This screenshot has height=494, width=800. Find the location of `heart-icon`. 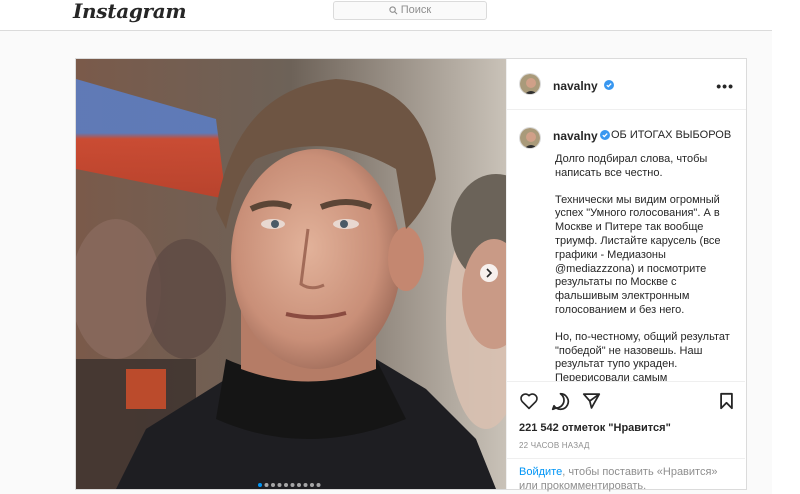

heart-icon is located at coordinates (529, 401).